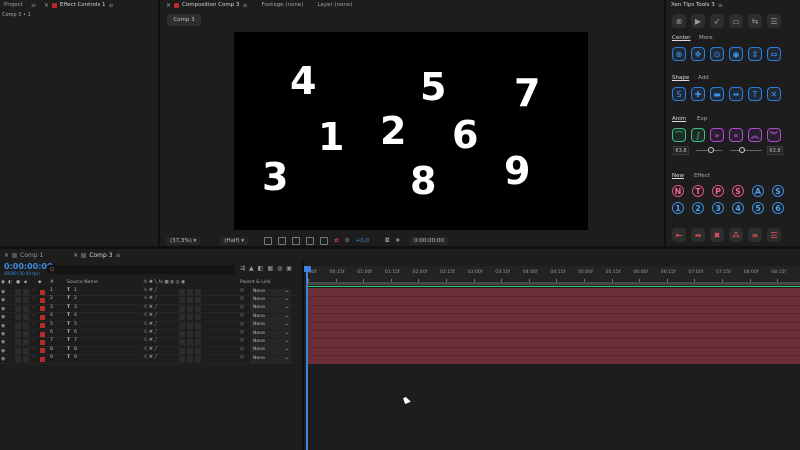  I want to click on tab-center: Center, so click(681, 38).